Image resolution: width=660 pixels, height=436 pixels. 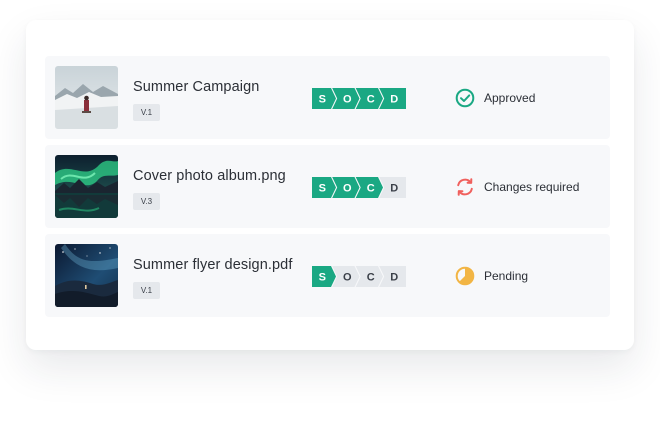 What do you see at coordinates (465, 276) in the screenshot?
I see `pie-clock-icon` at bounding box center [465, 276].